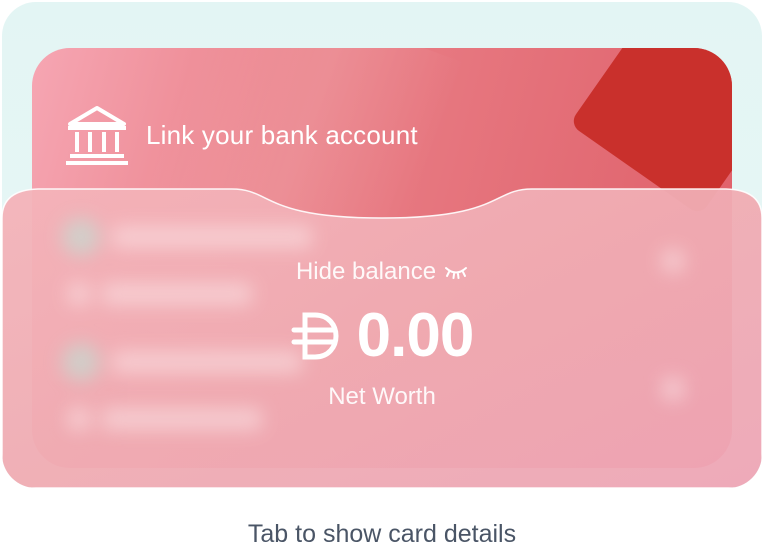 Image resolution: width=764 pixels, height=554 pixels. Describe the element at coordinates (366, 271) in the screenshot. I see `hide-balance-label: Hide balance` at that location.